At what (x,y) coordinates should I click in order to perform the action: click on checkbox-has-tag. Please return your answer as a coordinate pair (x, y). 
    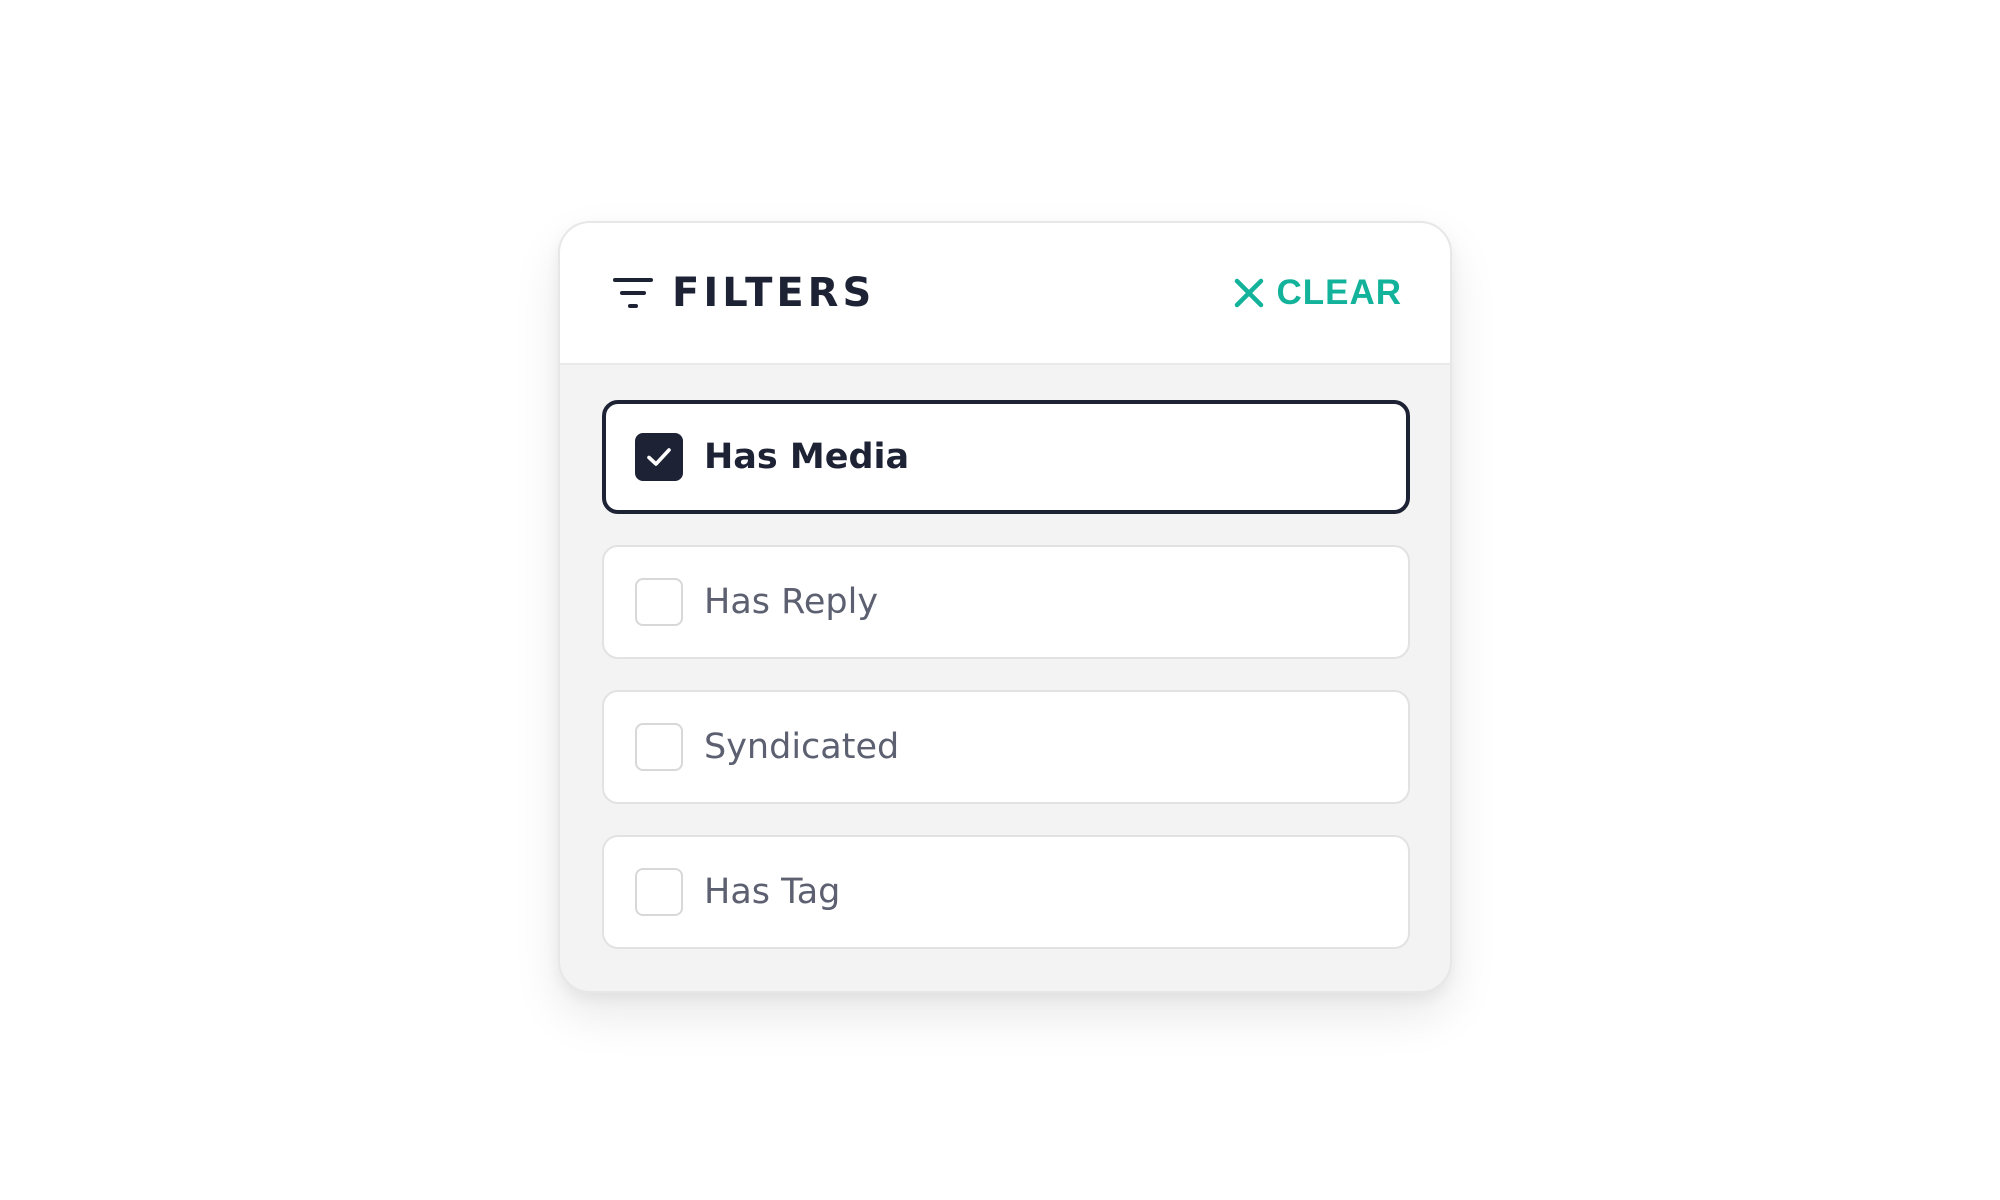
    Looking at the image, I should click on (659, 892).